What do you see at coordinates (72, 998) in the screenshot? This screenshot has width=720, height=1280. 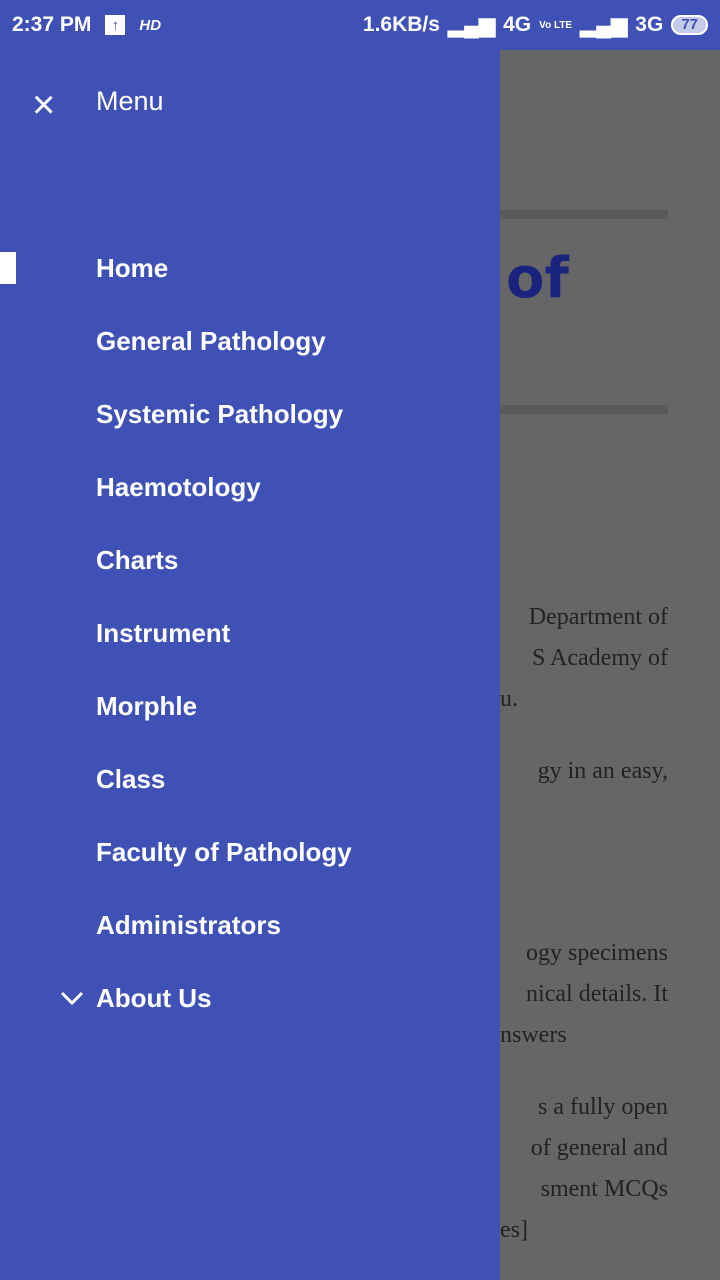 I see `chevron-down-icon` at bounding box center [72, 998].